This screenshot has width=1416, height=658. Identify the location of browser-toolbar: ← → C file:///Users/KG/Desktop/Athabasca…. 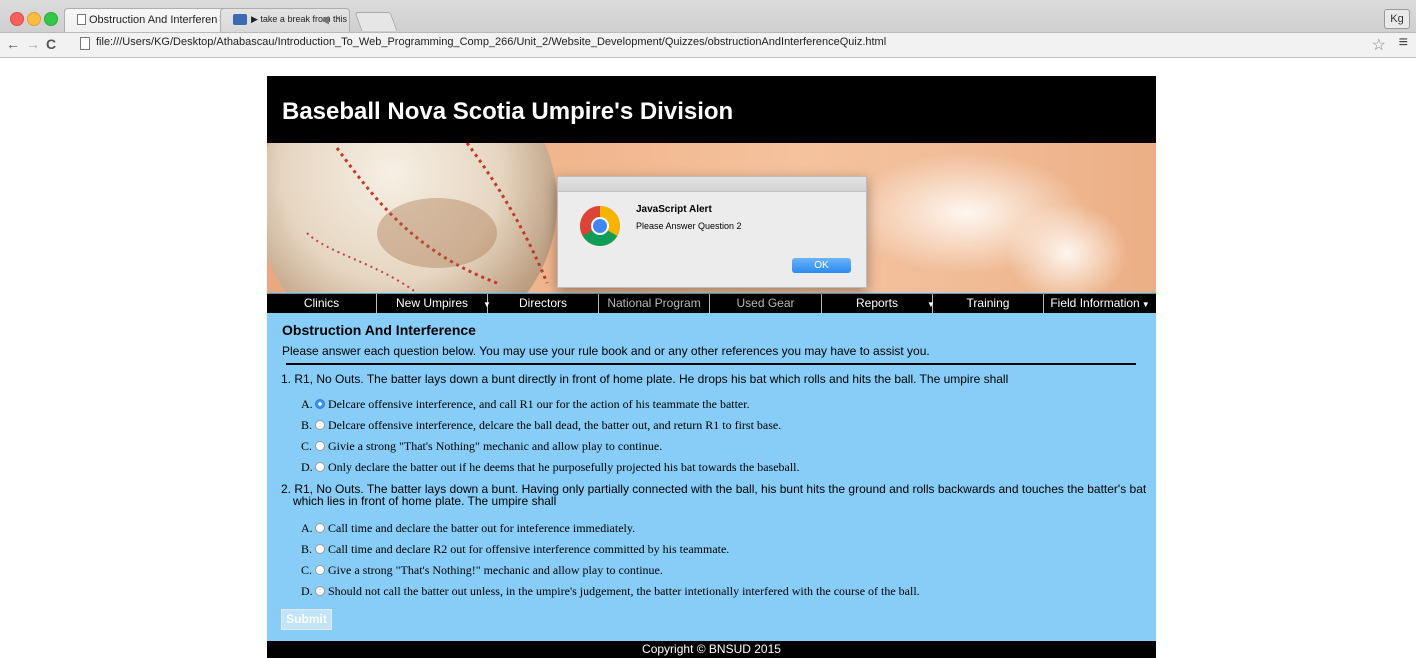
(708, 45).